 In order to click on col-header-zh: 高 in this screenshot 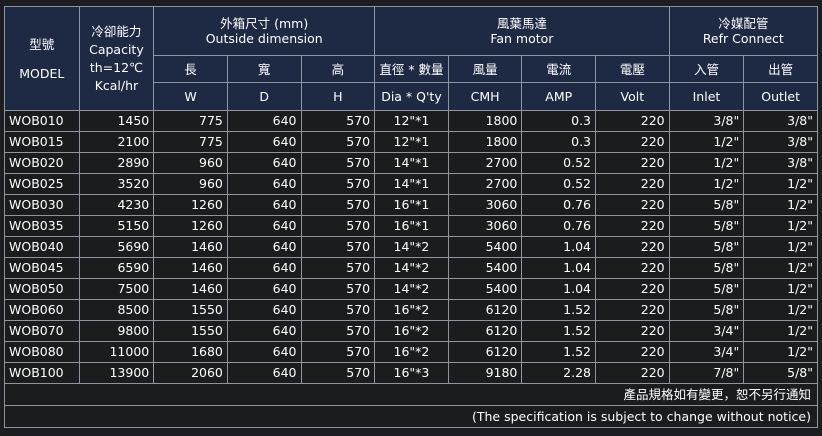, I will do `click(338, 69)`.